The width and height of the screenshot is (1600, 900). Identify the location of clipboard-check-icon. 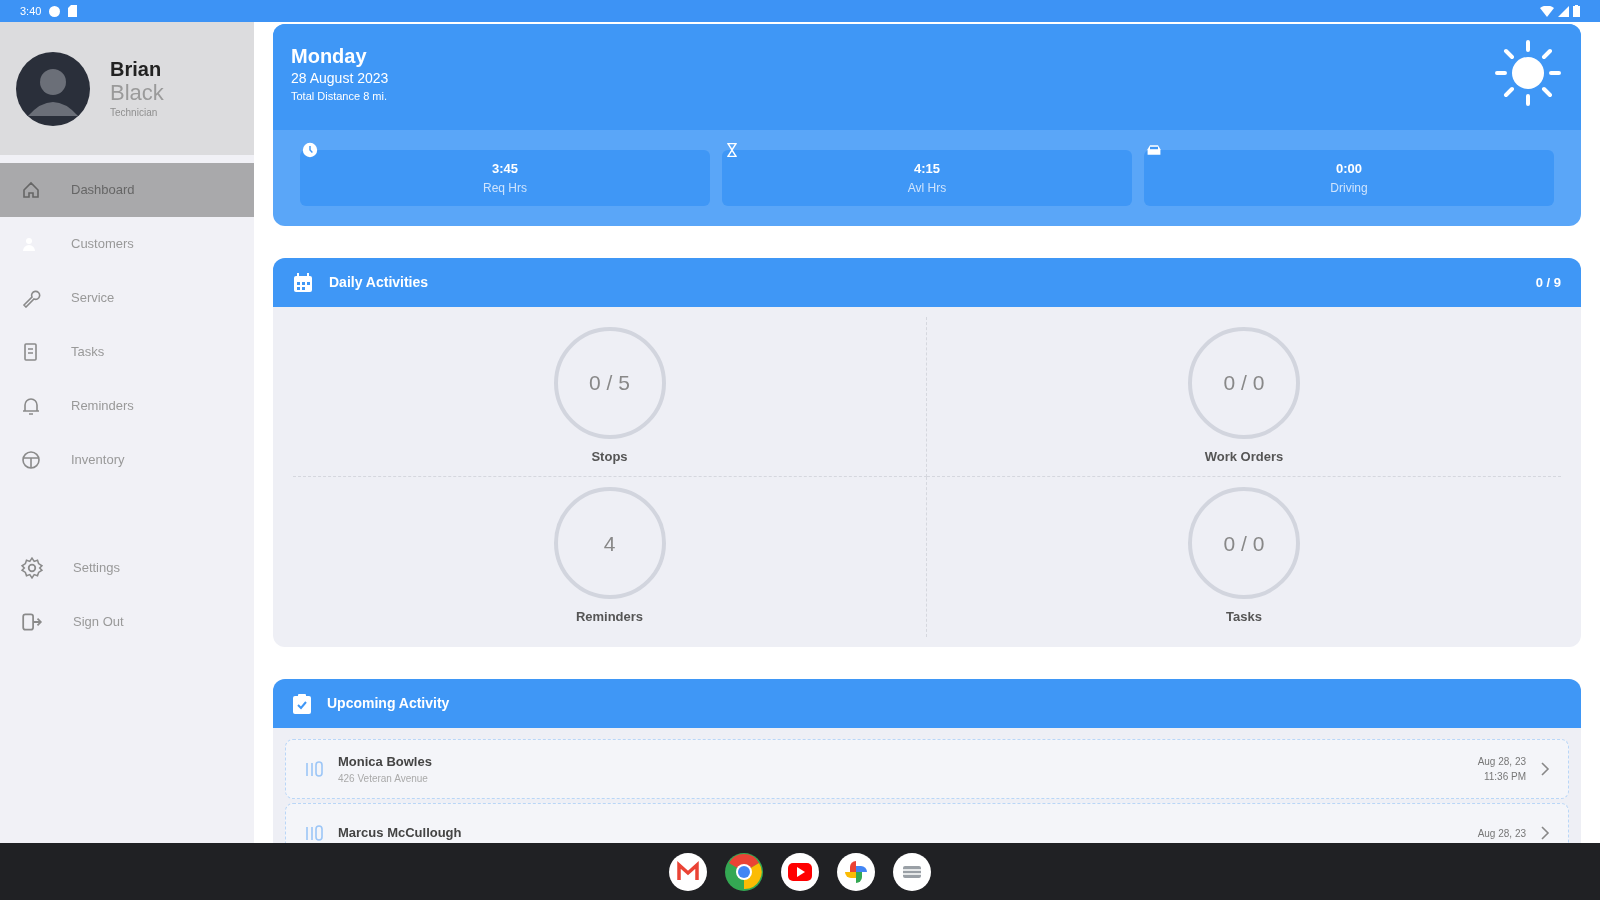
(302, 703).